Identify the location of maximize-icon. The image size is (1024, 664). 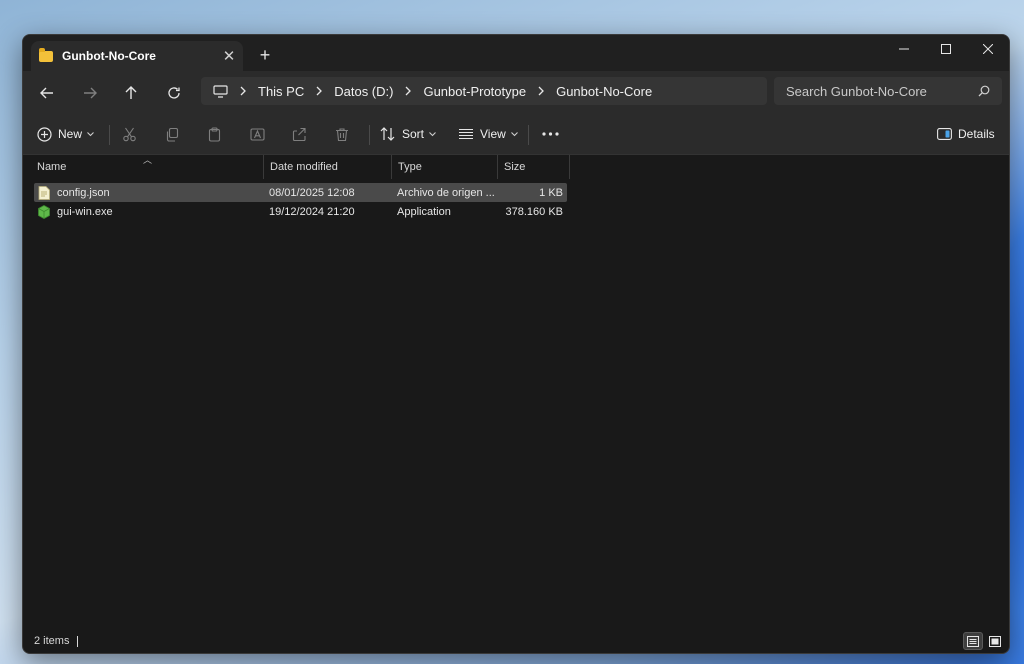
(946, 49).